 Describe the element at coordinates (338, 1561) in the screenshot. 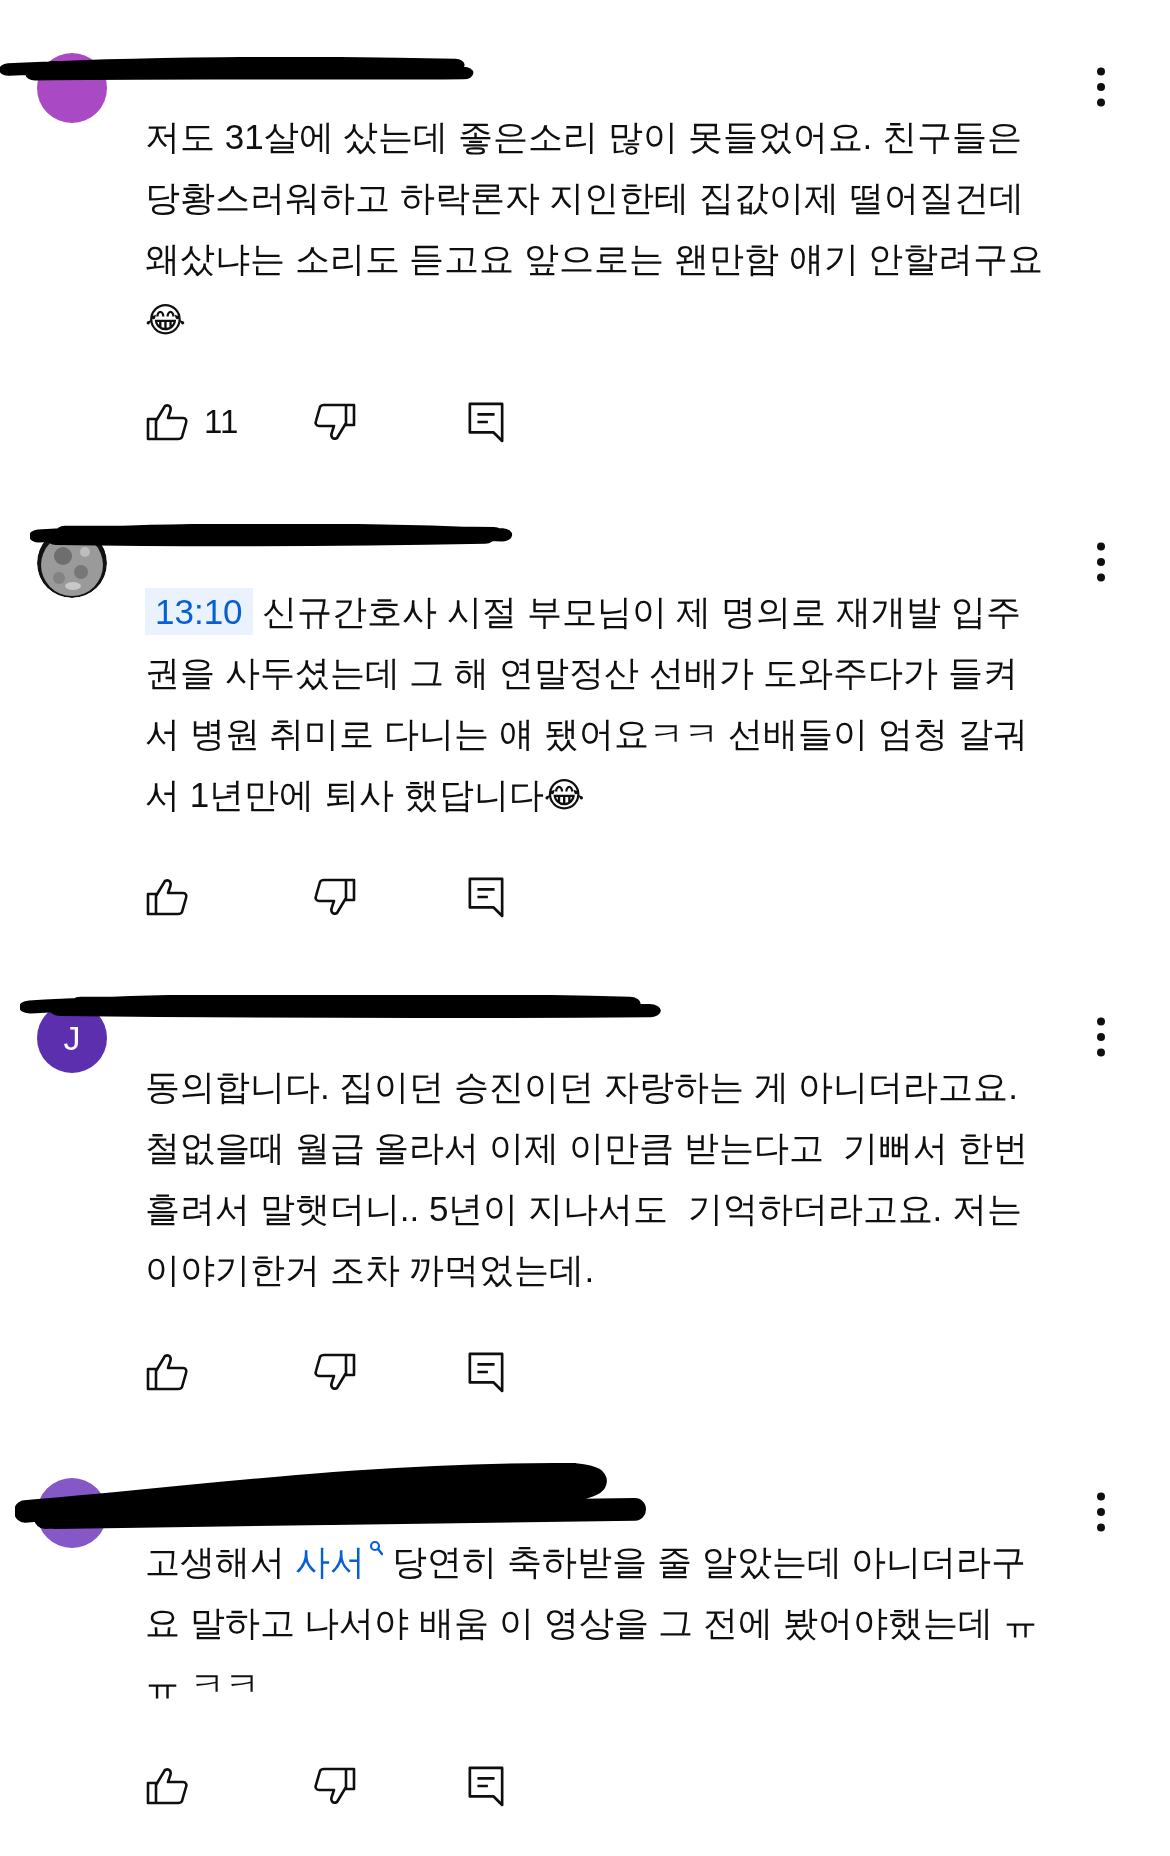

I see `search-link: 사서` at that location.